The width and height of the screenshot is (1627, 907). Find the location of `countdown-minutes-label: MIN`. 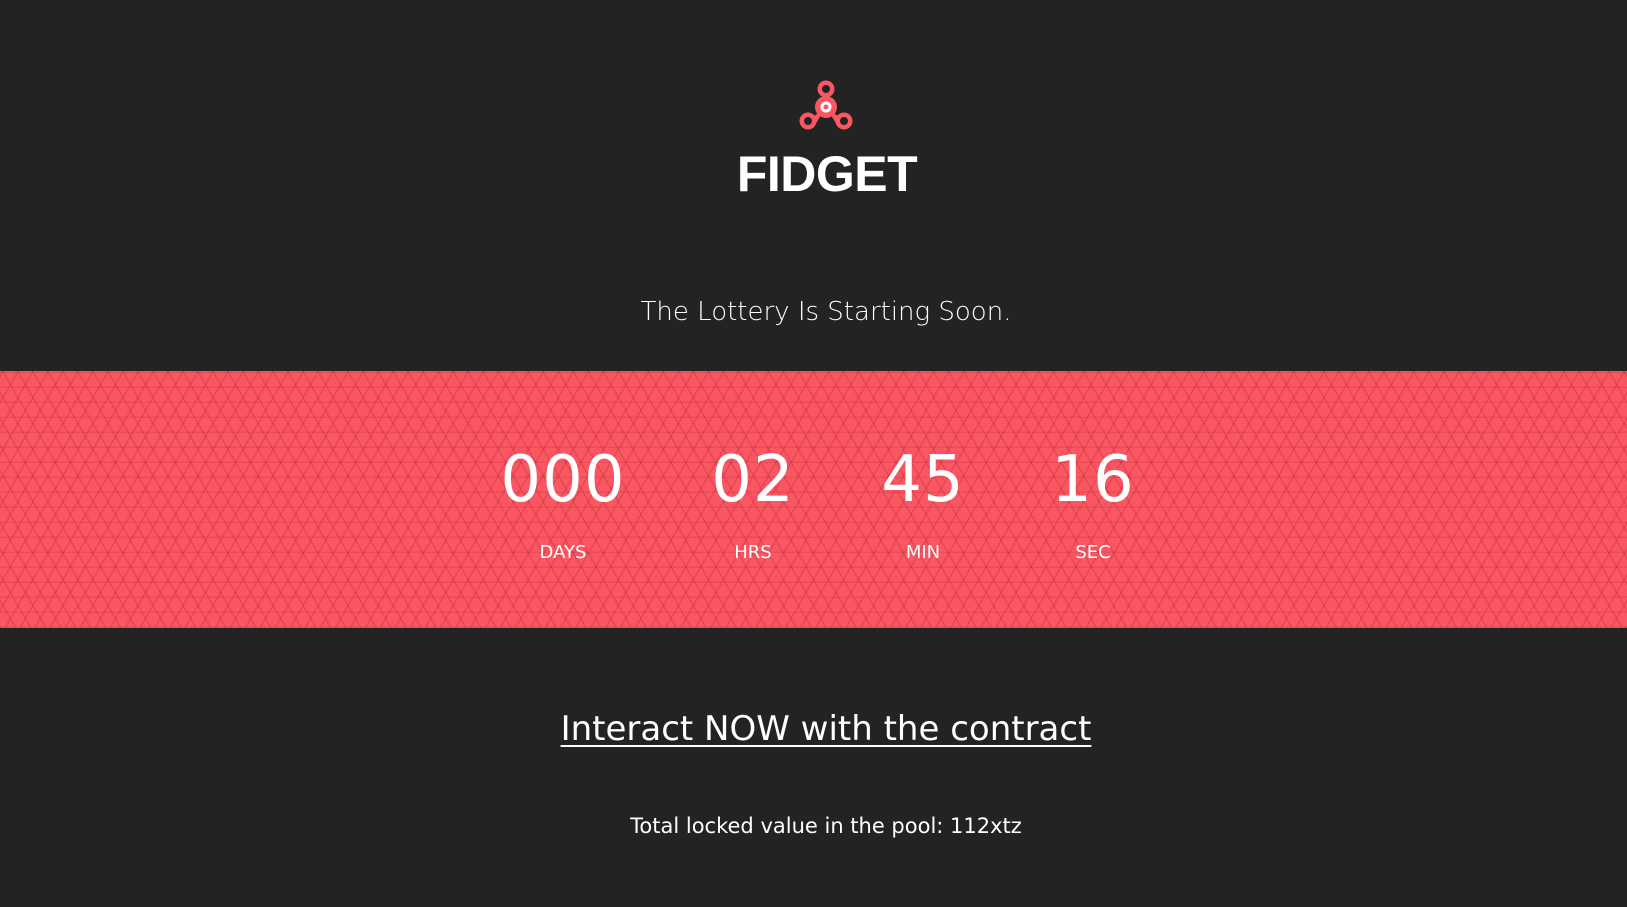

countdown-minutes-label: MIN is located at coordinates (923, 552).